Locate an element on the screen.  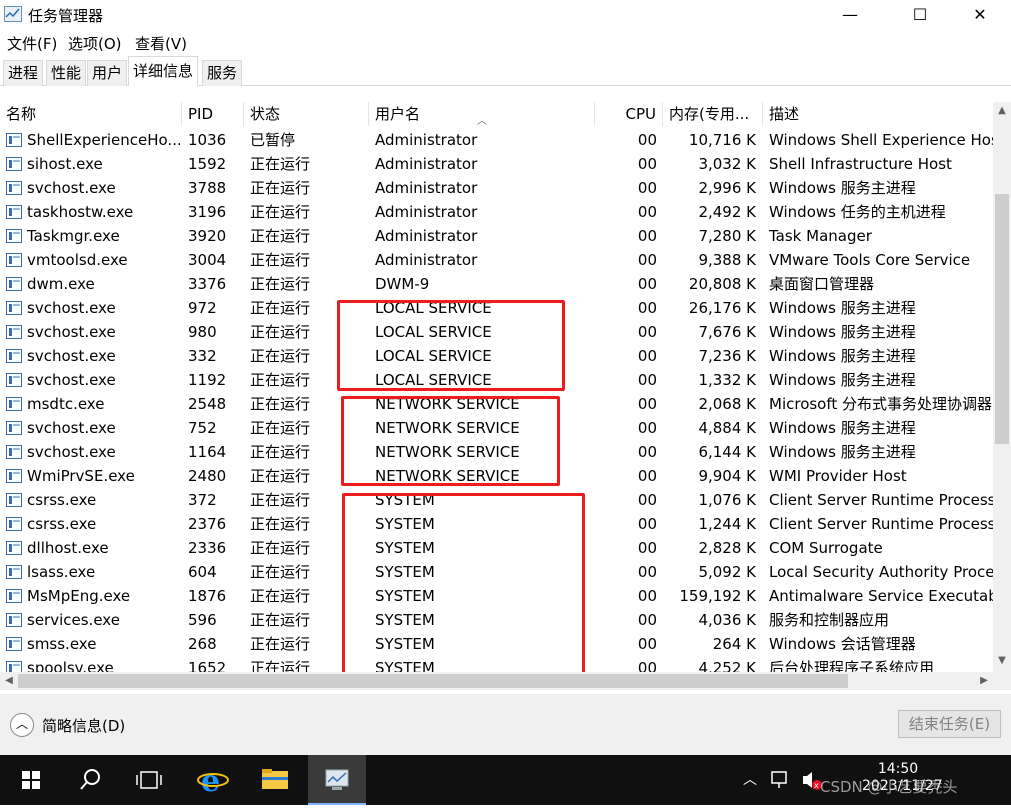
search-icon is located at coordinates (90, 780).